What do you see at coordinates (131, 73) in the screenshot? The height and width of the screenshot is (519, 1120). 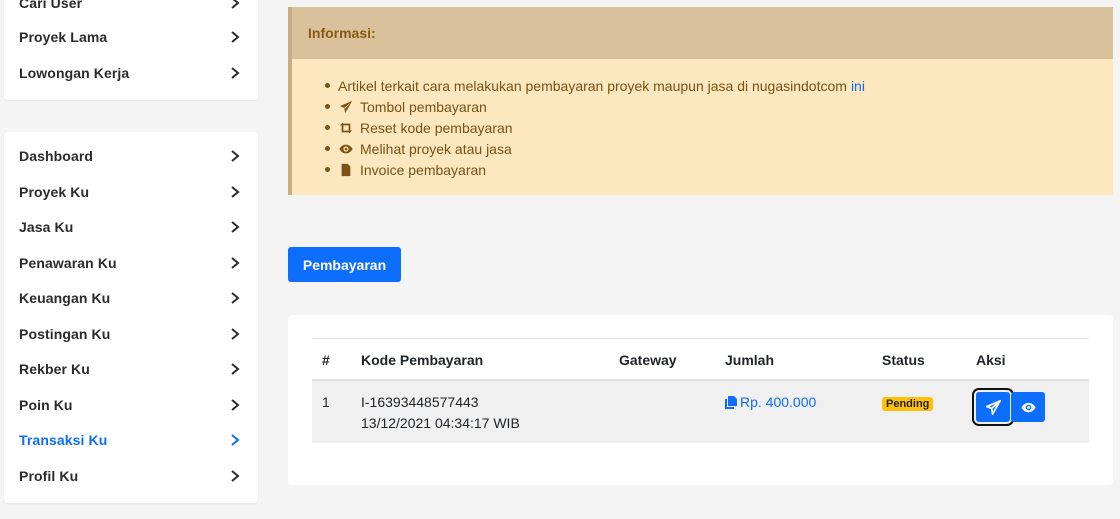 I see `sidebar-item-lowongan-kerja: Lowongan Kerja` at bounding box center [131, 73].